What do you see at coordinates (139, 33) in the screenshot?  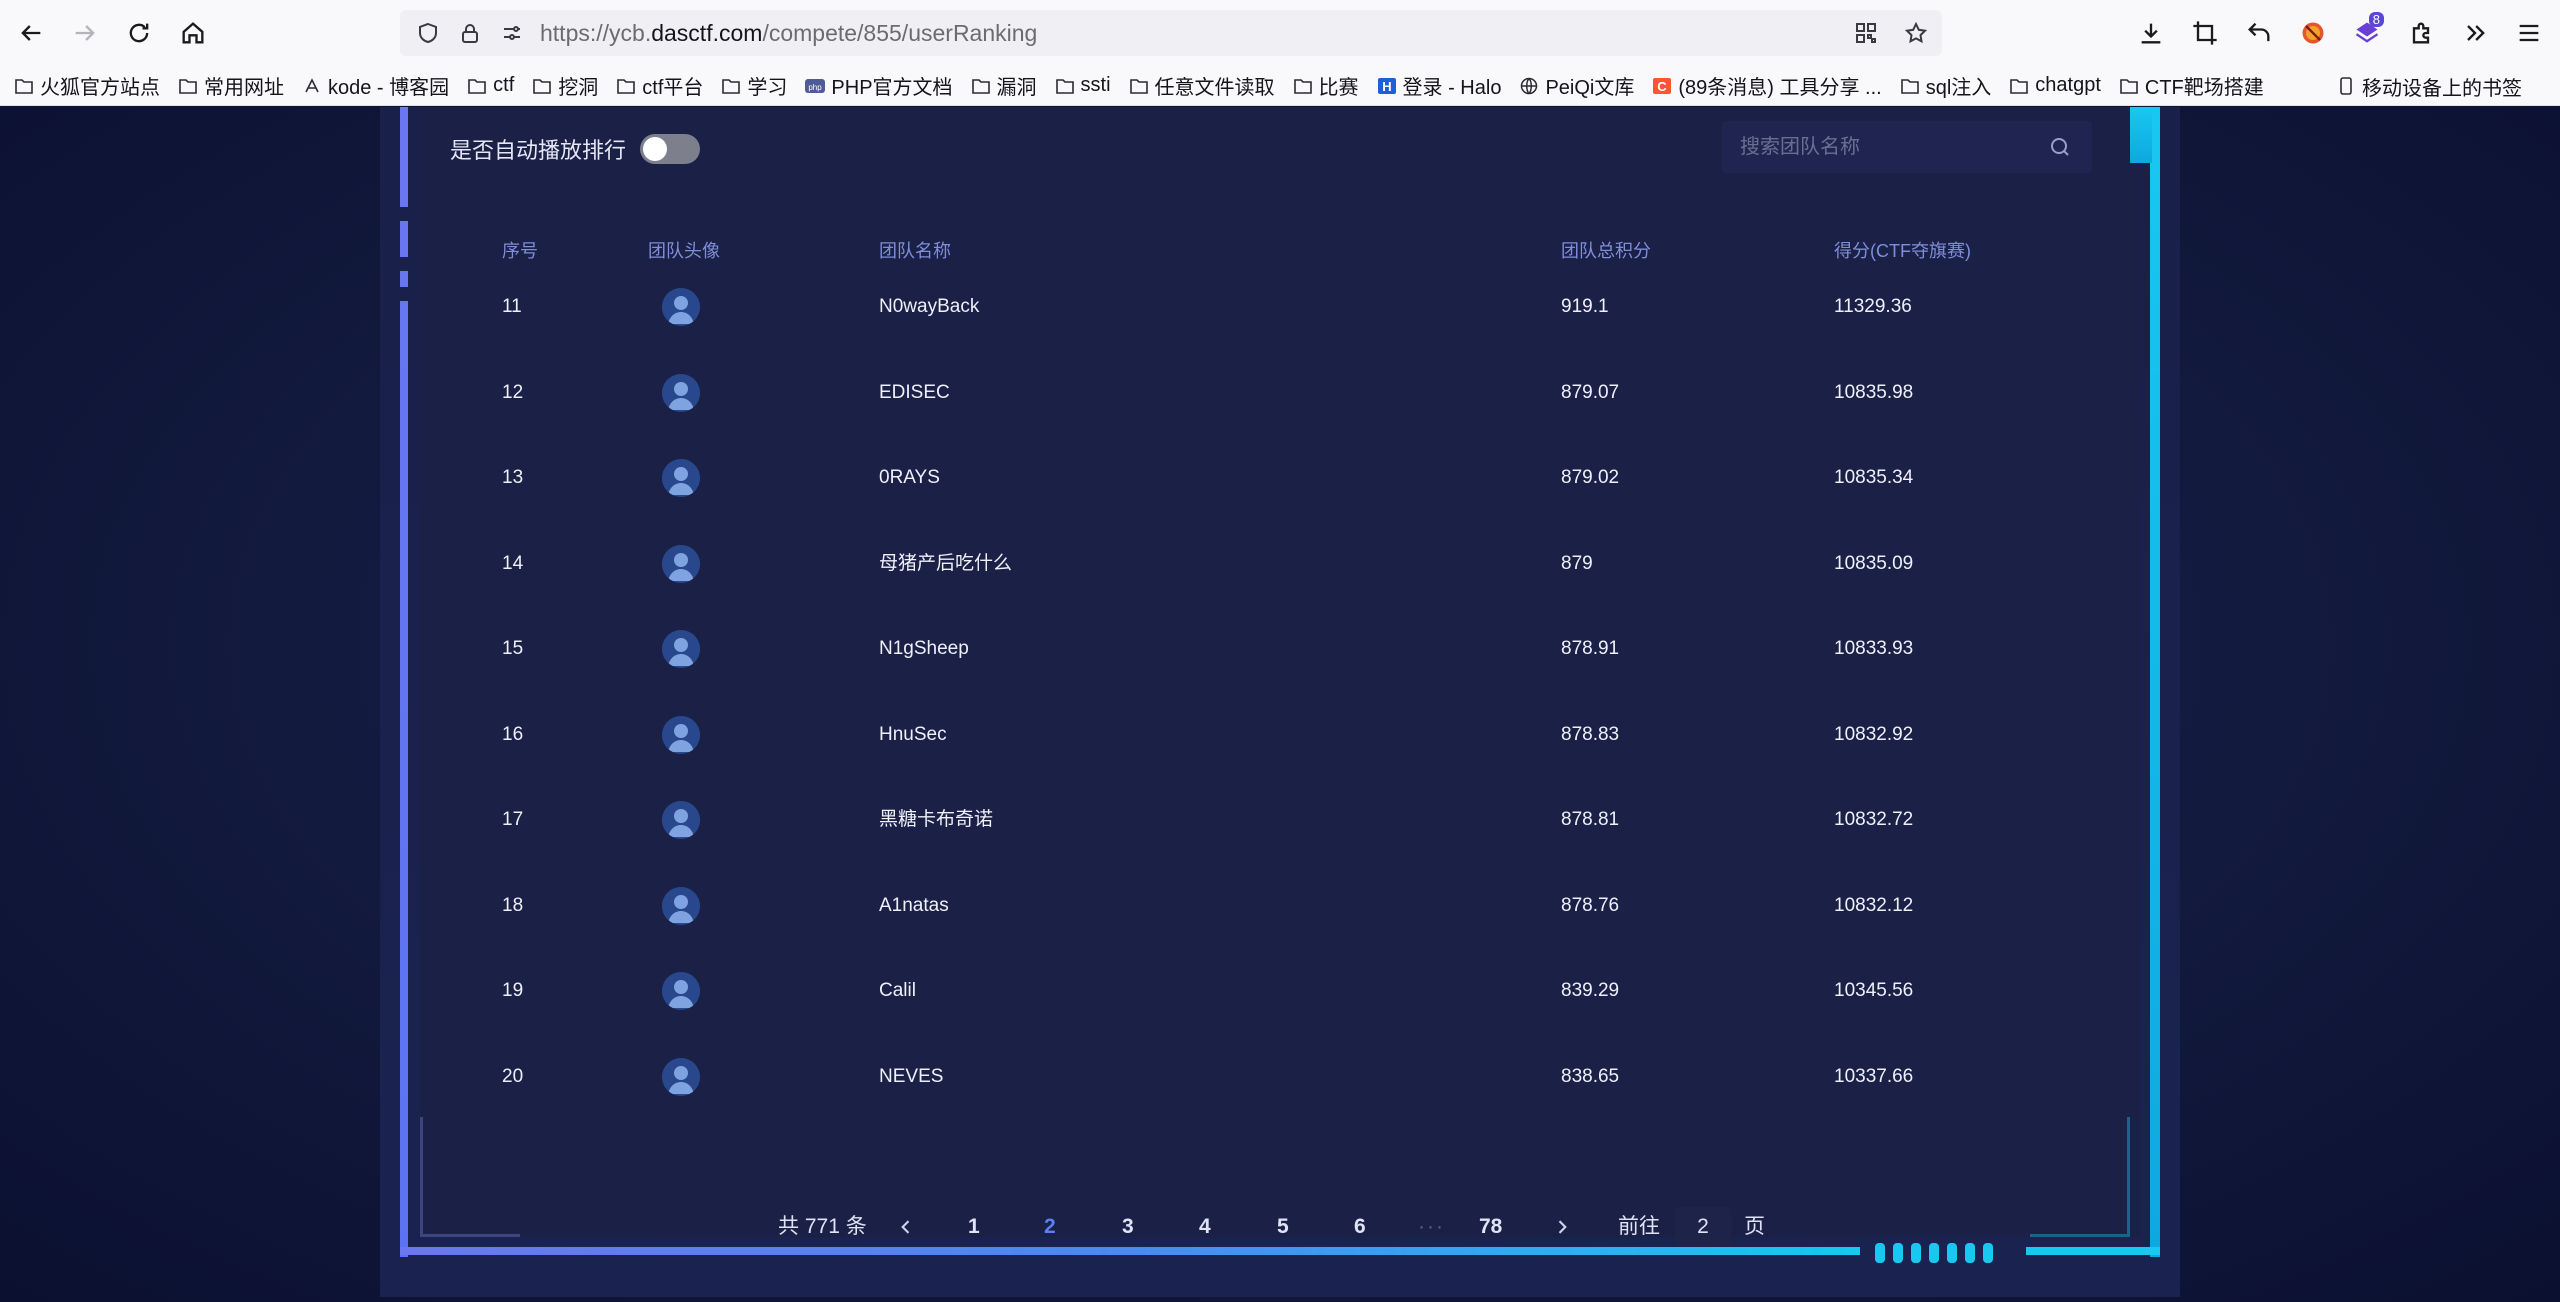 I see `reload-button` at bounding box center [139, 33].